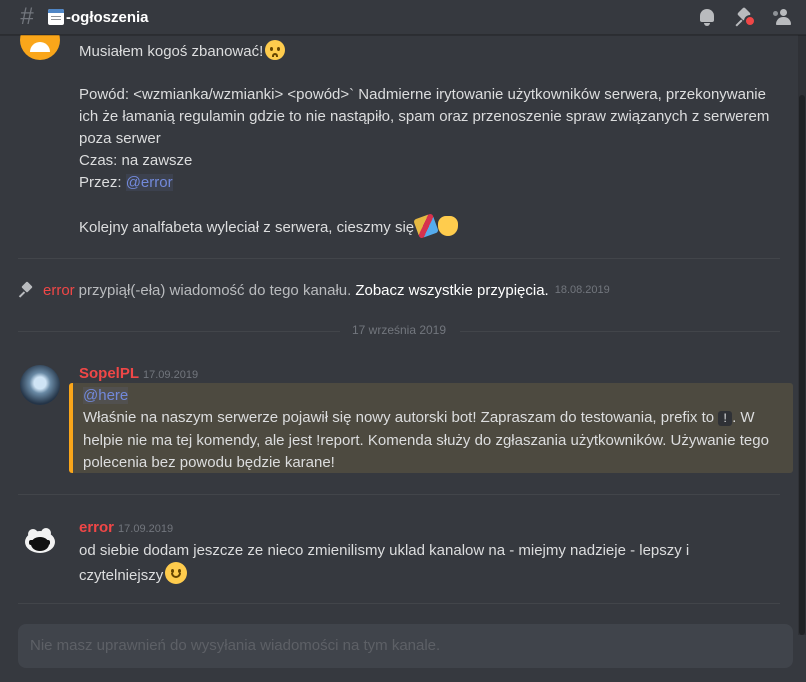 This screenshot has height=682, width=806. Describe the element at coordinates (40, 385) in the screenshot. I see `sopel-avatar` at that location.